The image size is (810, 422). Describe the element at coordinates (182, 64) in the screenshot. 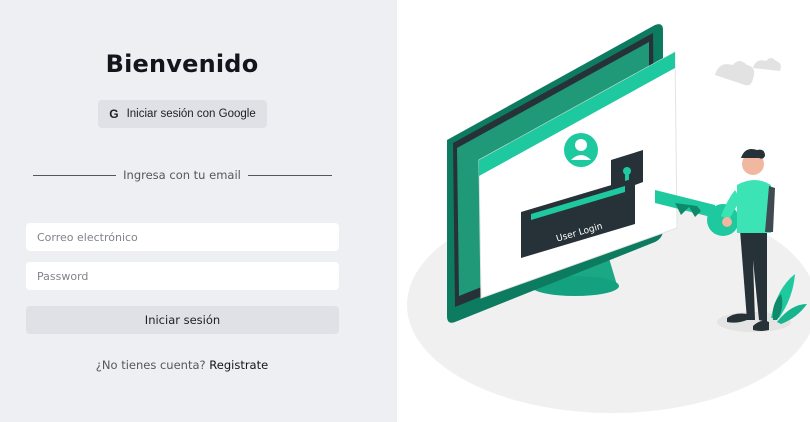

I see `page-title: Bienvenido` at that location.